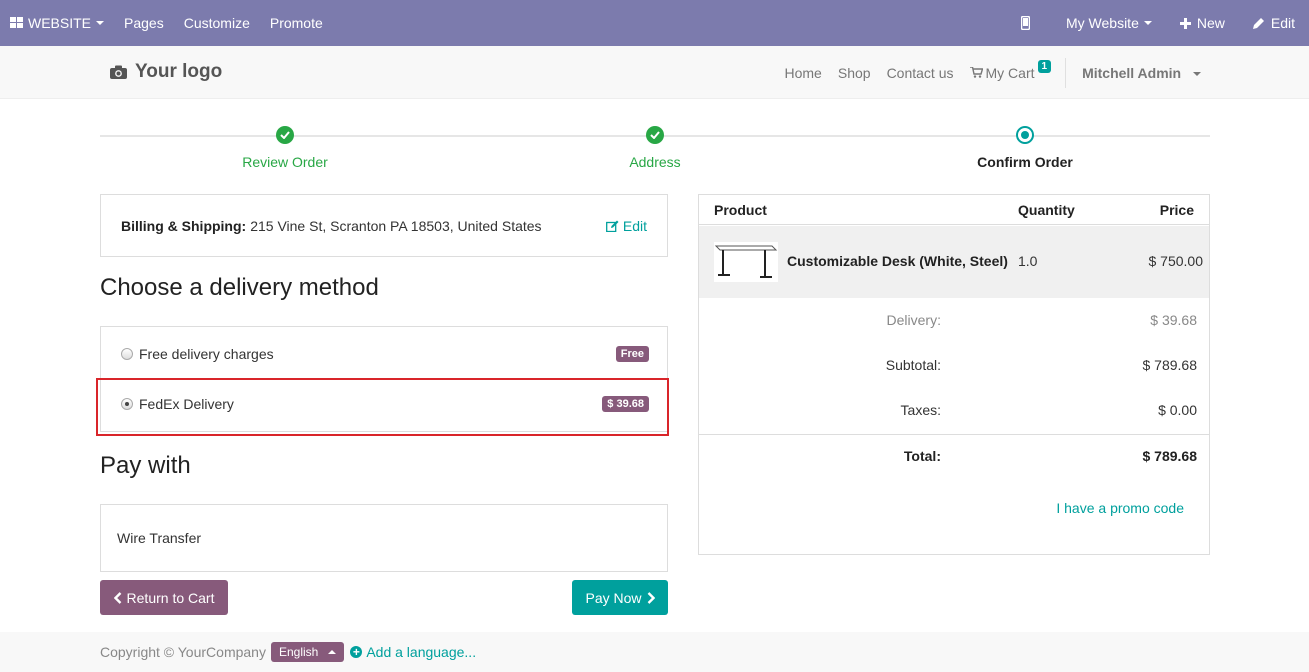  Describe the element at coordinates (1028, 261) in the screenshot. I see `product-quantity: 1.0` at that location.